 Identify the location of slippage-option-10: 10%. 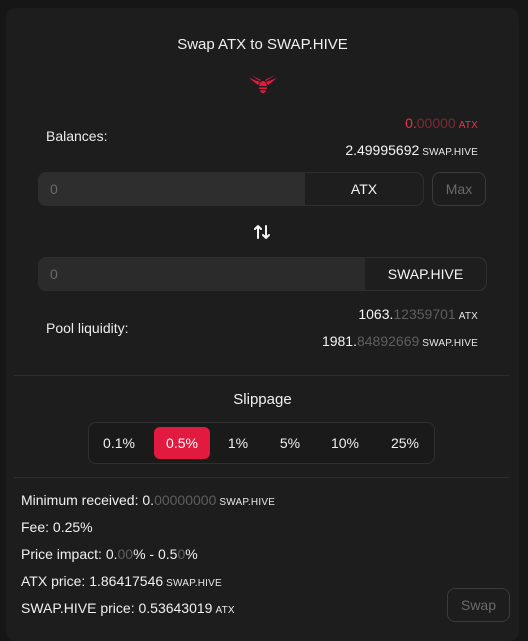
(345, 443).